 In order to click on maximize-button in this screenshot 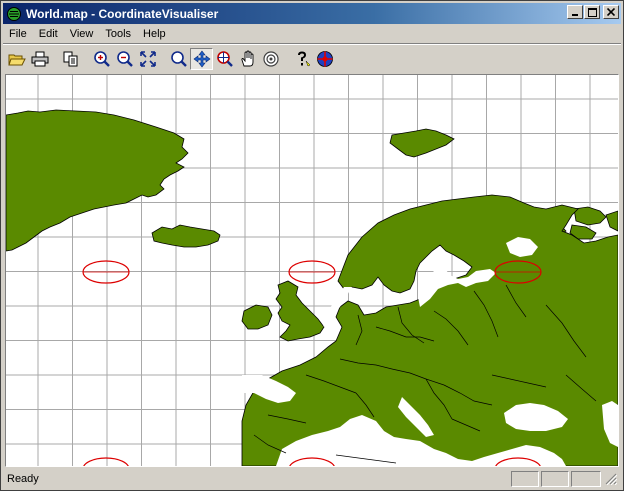, I will do `click(592, 12)`.